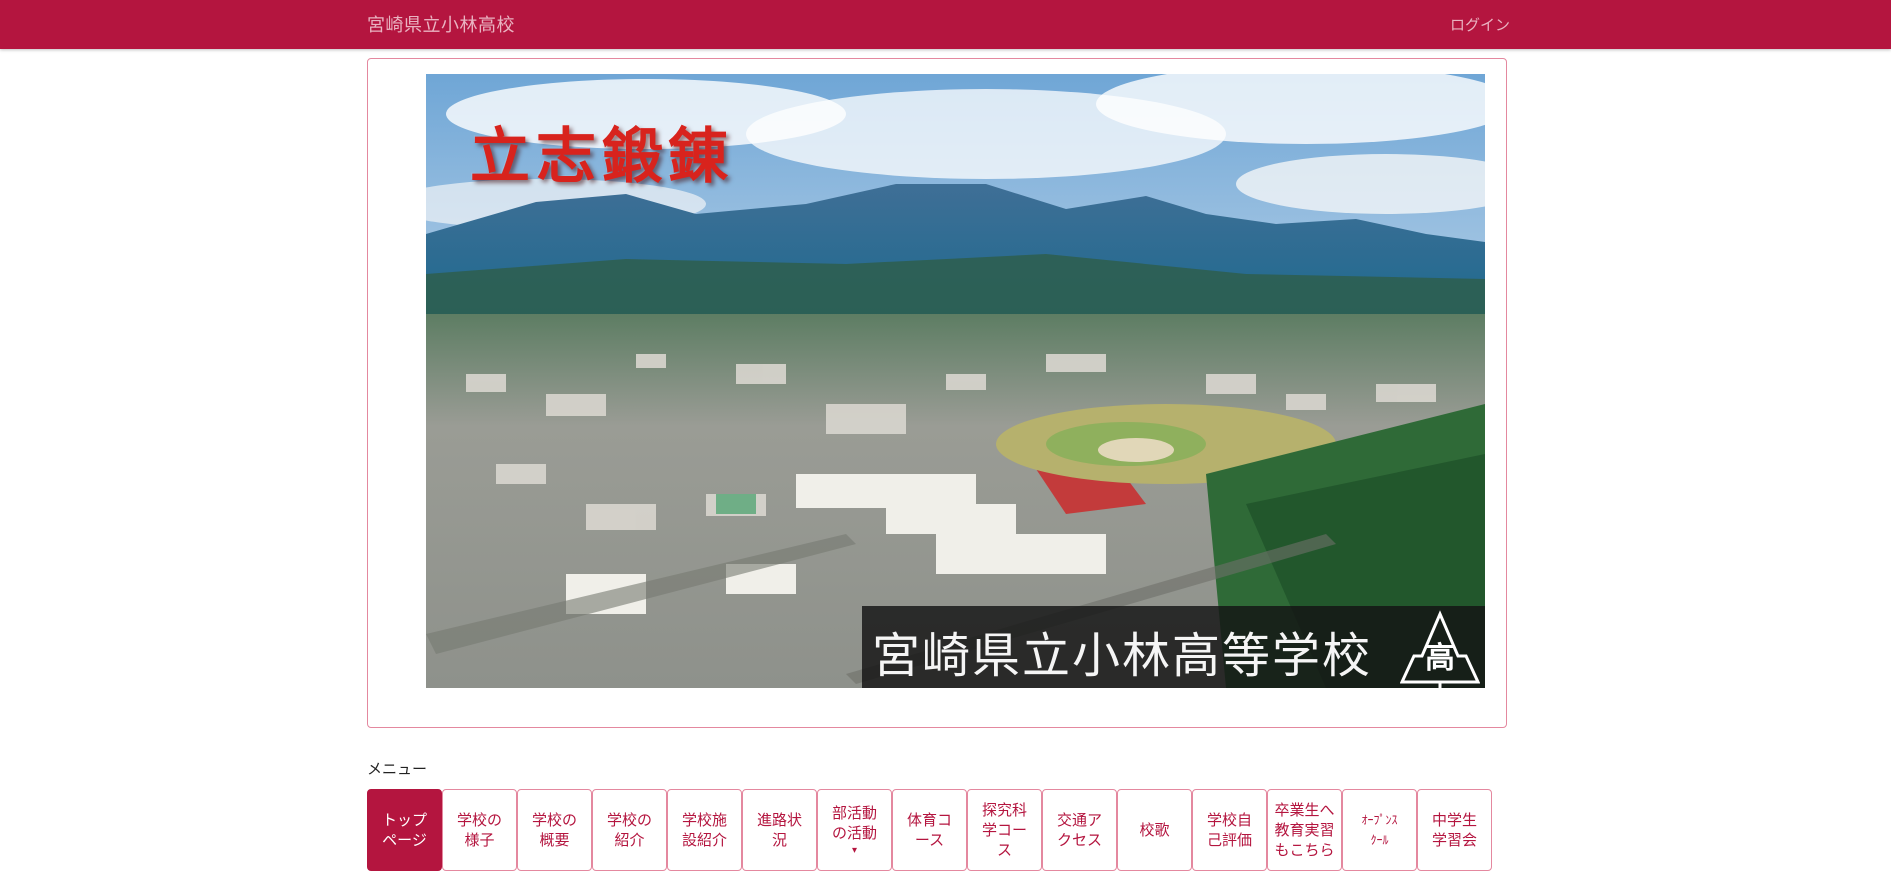  I want to click on menu-heading: メニュー, so click(397, 769).